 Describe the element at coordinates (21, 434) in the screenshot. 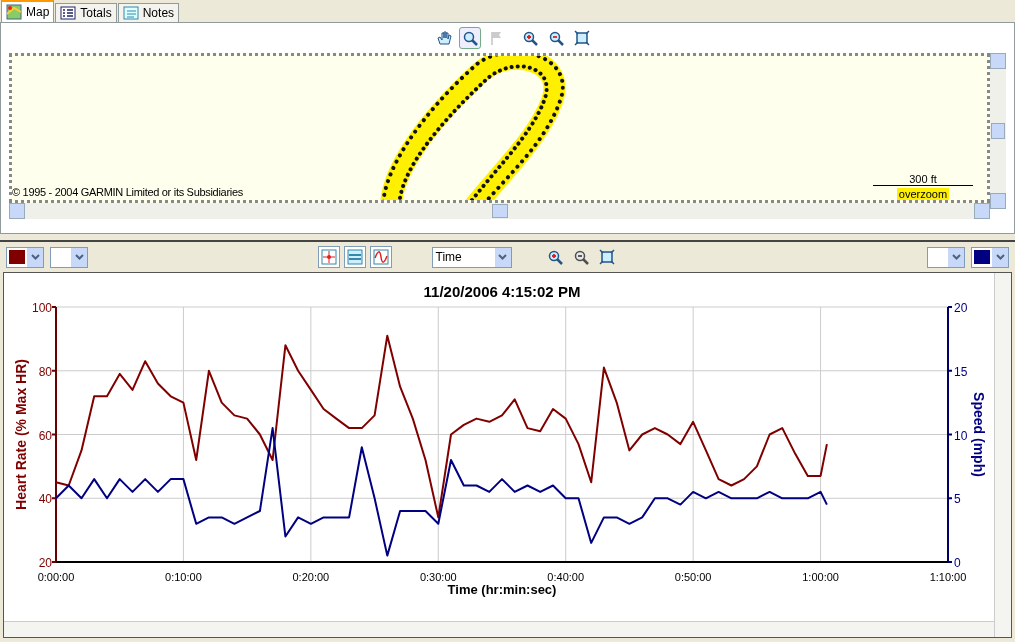

I see `y-axis-title: Heart Rate (% Max HR)` at that location.